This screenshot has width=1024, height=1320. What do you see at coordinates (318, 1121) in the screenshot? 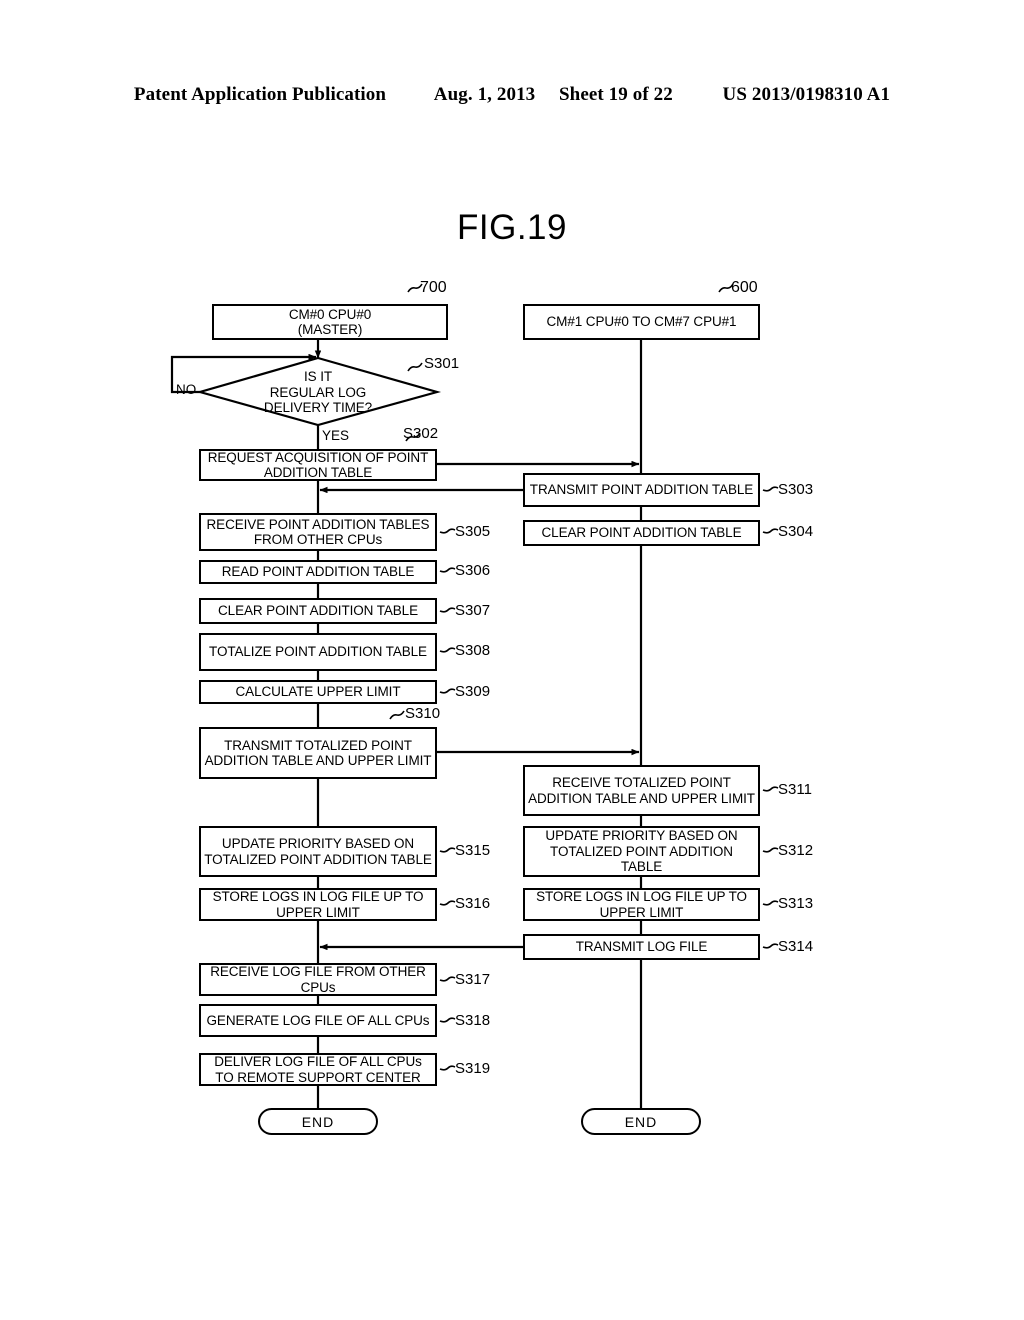
I see `terminator-end-left: END` at bounding box center [318, 1121].